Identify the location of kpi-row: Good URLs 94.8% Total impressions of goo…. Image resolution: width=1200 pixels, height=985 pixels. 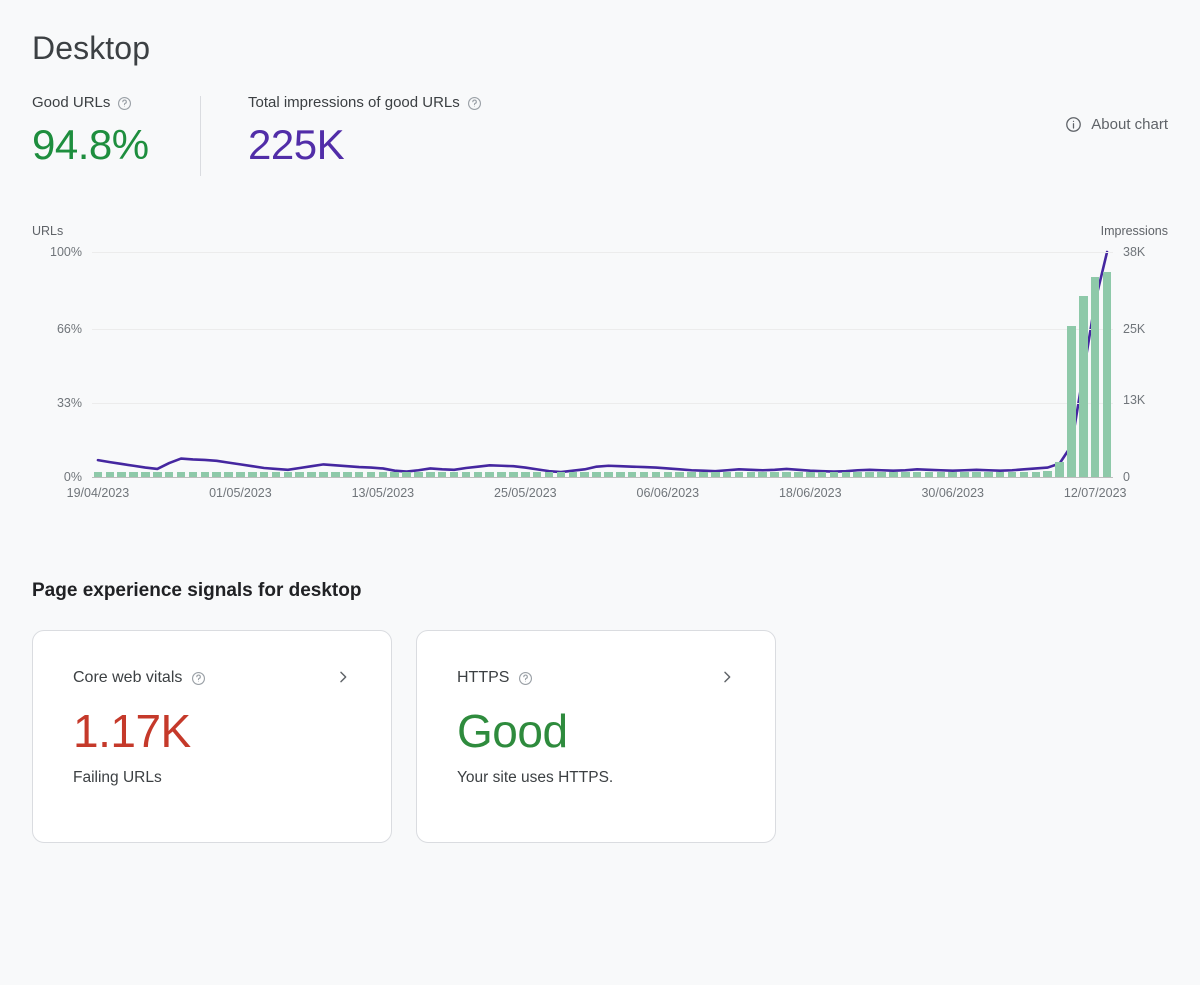
(600, 144).